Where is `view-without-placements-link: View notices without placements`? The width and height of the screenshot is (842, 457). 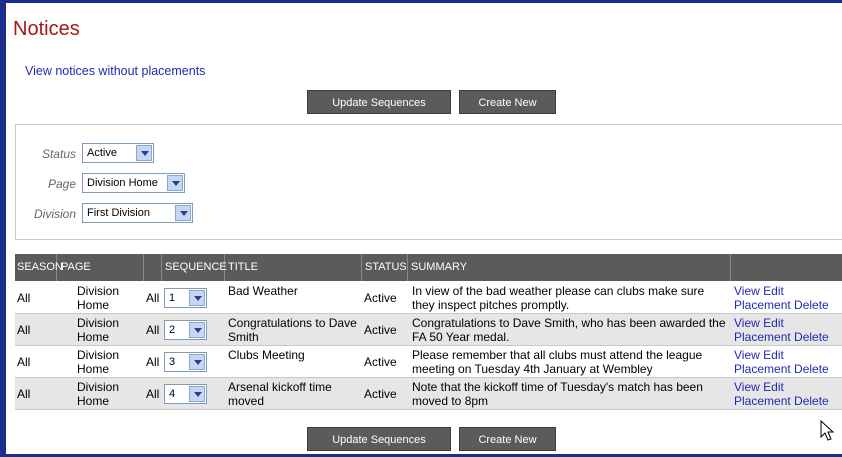
view-without-placements-link: View notices without placements is located at coordinates (115, 71).